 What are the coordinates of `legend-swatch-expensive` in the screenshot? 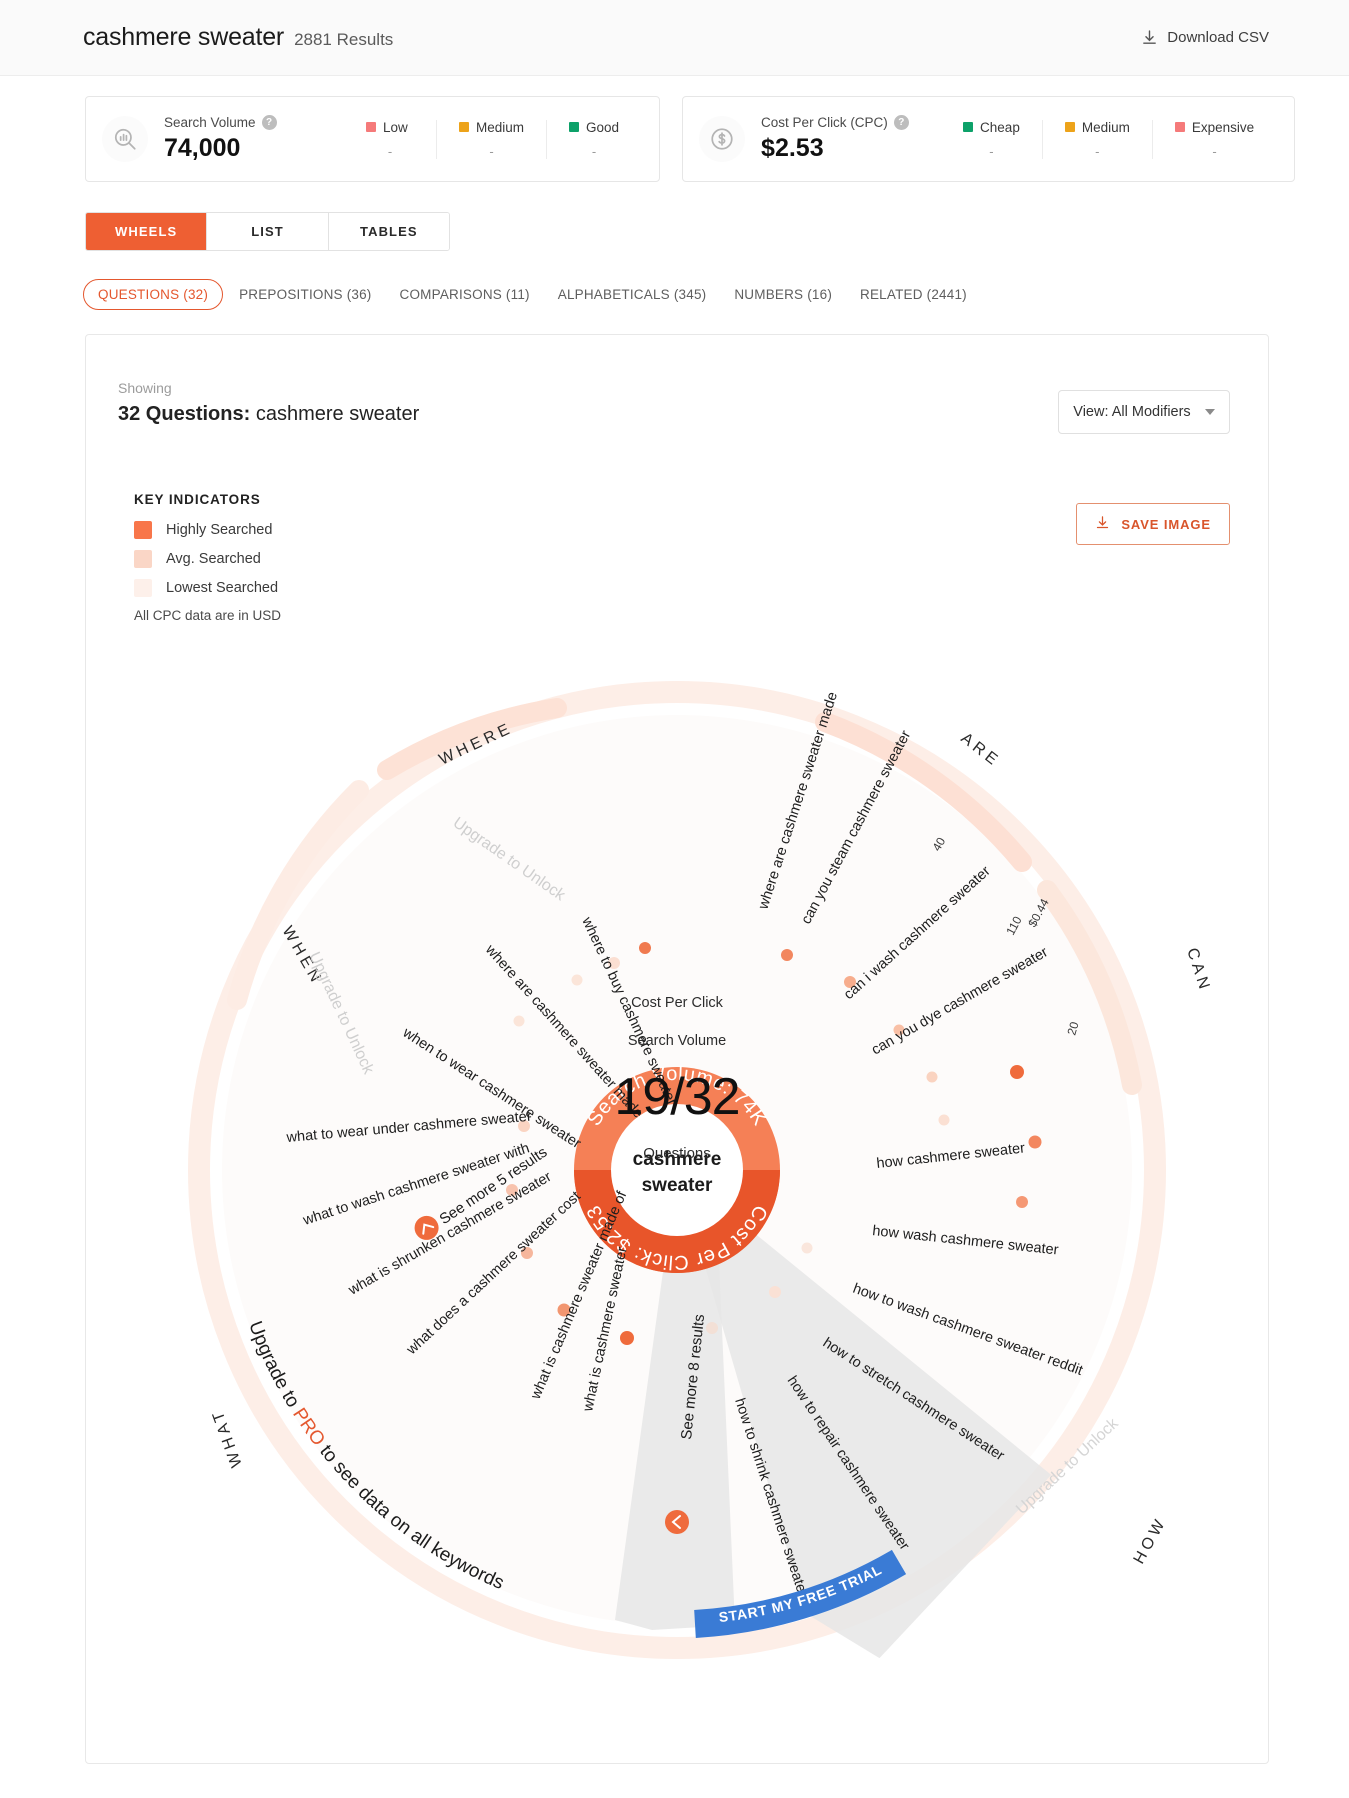 It's located at (1179, 127).